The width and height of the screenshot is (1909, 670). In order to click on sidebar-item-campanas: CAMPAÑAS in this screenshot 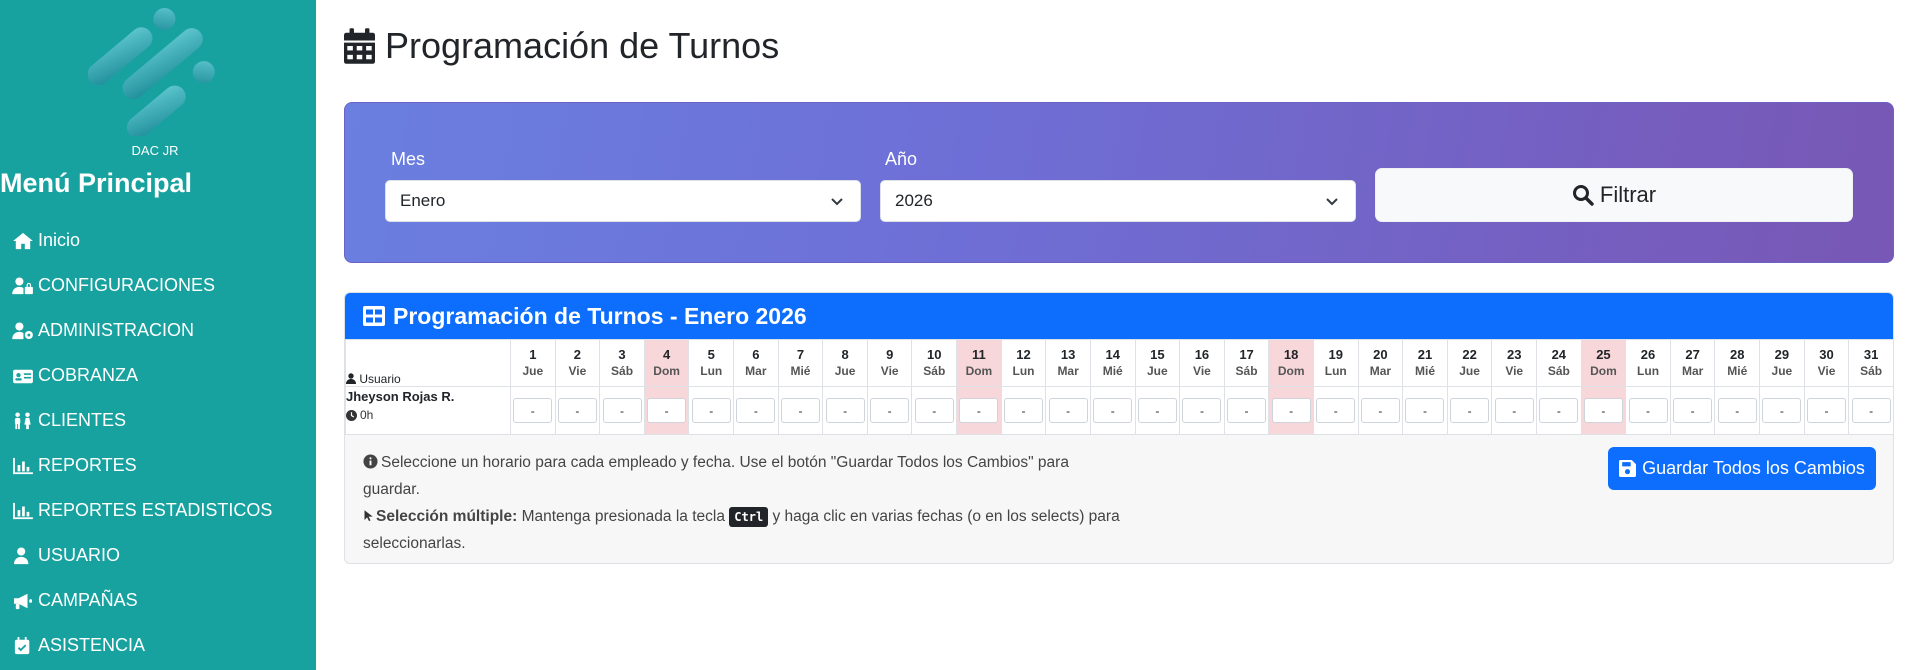, I will do `click(142, 600)`.